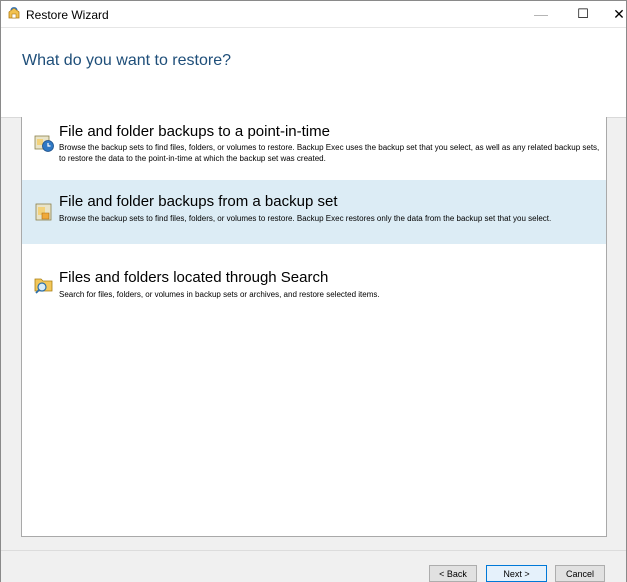  I want to click on backup-clock-icon, so click(44, 142).